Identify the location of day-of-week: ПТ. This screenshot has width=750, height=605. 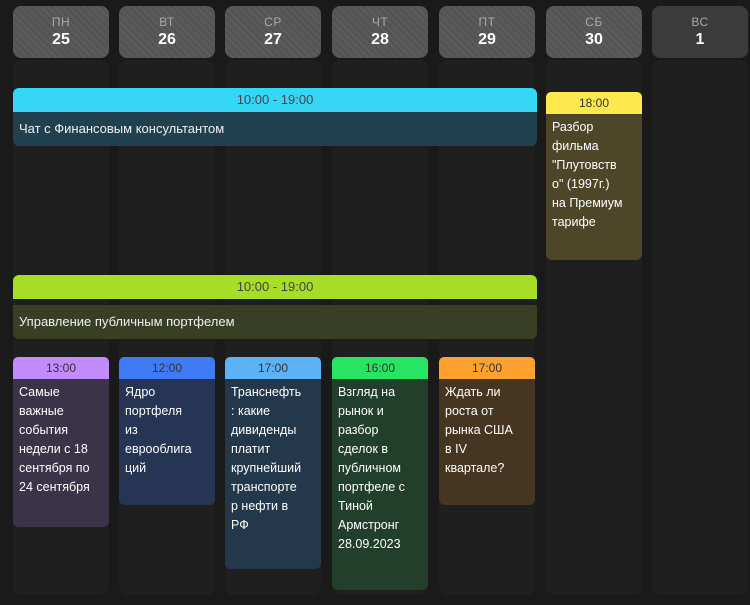
(487, 22).